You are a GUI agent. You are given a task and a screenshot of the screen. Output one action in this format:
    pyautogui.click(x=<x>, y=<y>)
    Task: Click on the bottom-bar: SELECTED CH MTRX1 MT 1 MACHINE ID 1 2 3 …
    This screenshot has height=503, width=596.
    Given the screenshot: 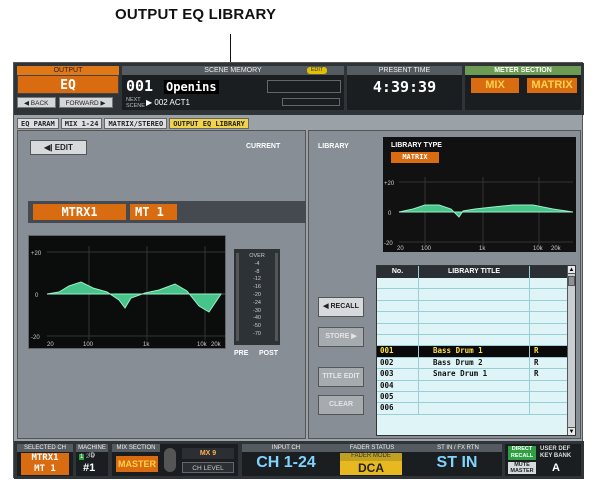 What is the action you would take?
    pyautogui.click(x=299, y=460)
    